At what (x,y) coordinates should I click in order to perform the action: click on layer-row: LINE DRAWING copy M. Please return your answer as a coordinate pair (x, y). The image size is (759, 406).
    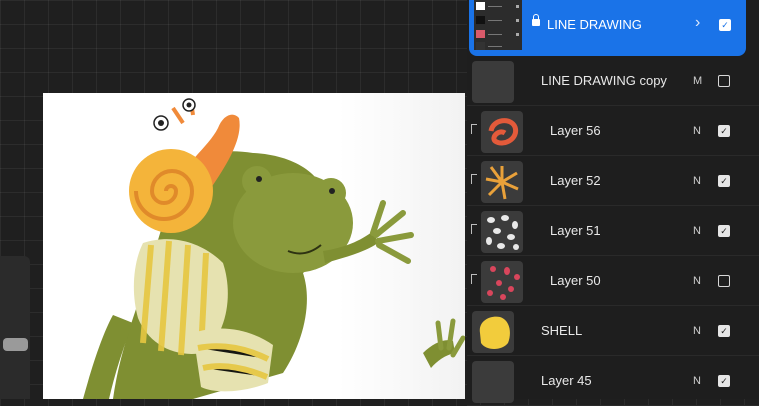
    Looking at the image, I should click on (613, 81).